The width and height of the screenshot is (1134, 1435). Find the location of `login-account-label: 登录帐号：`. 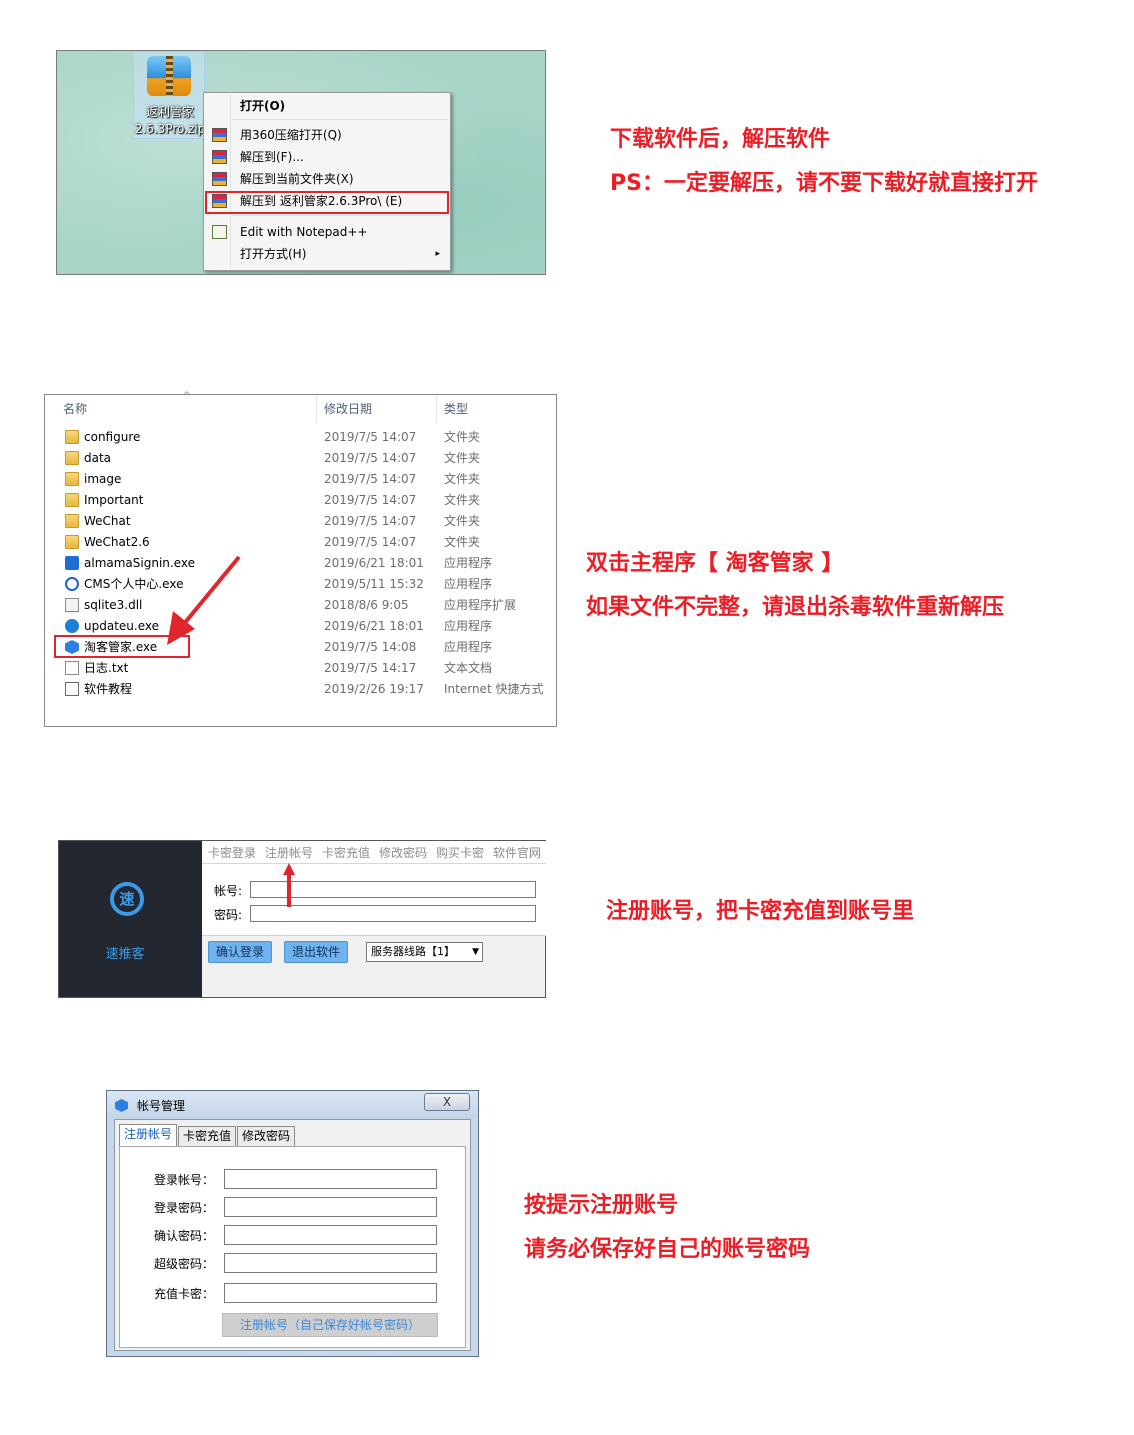

login-account-label: 登录帐号： is located at coordinates (184, 1180).